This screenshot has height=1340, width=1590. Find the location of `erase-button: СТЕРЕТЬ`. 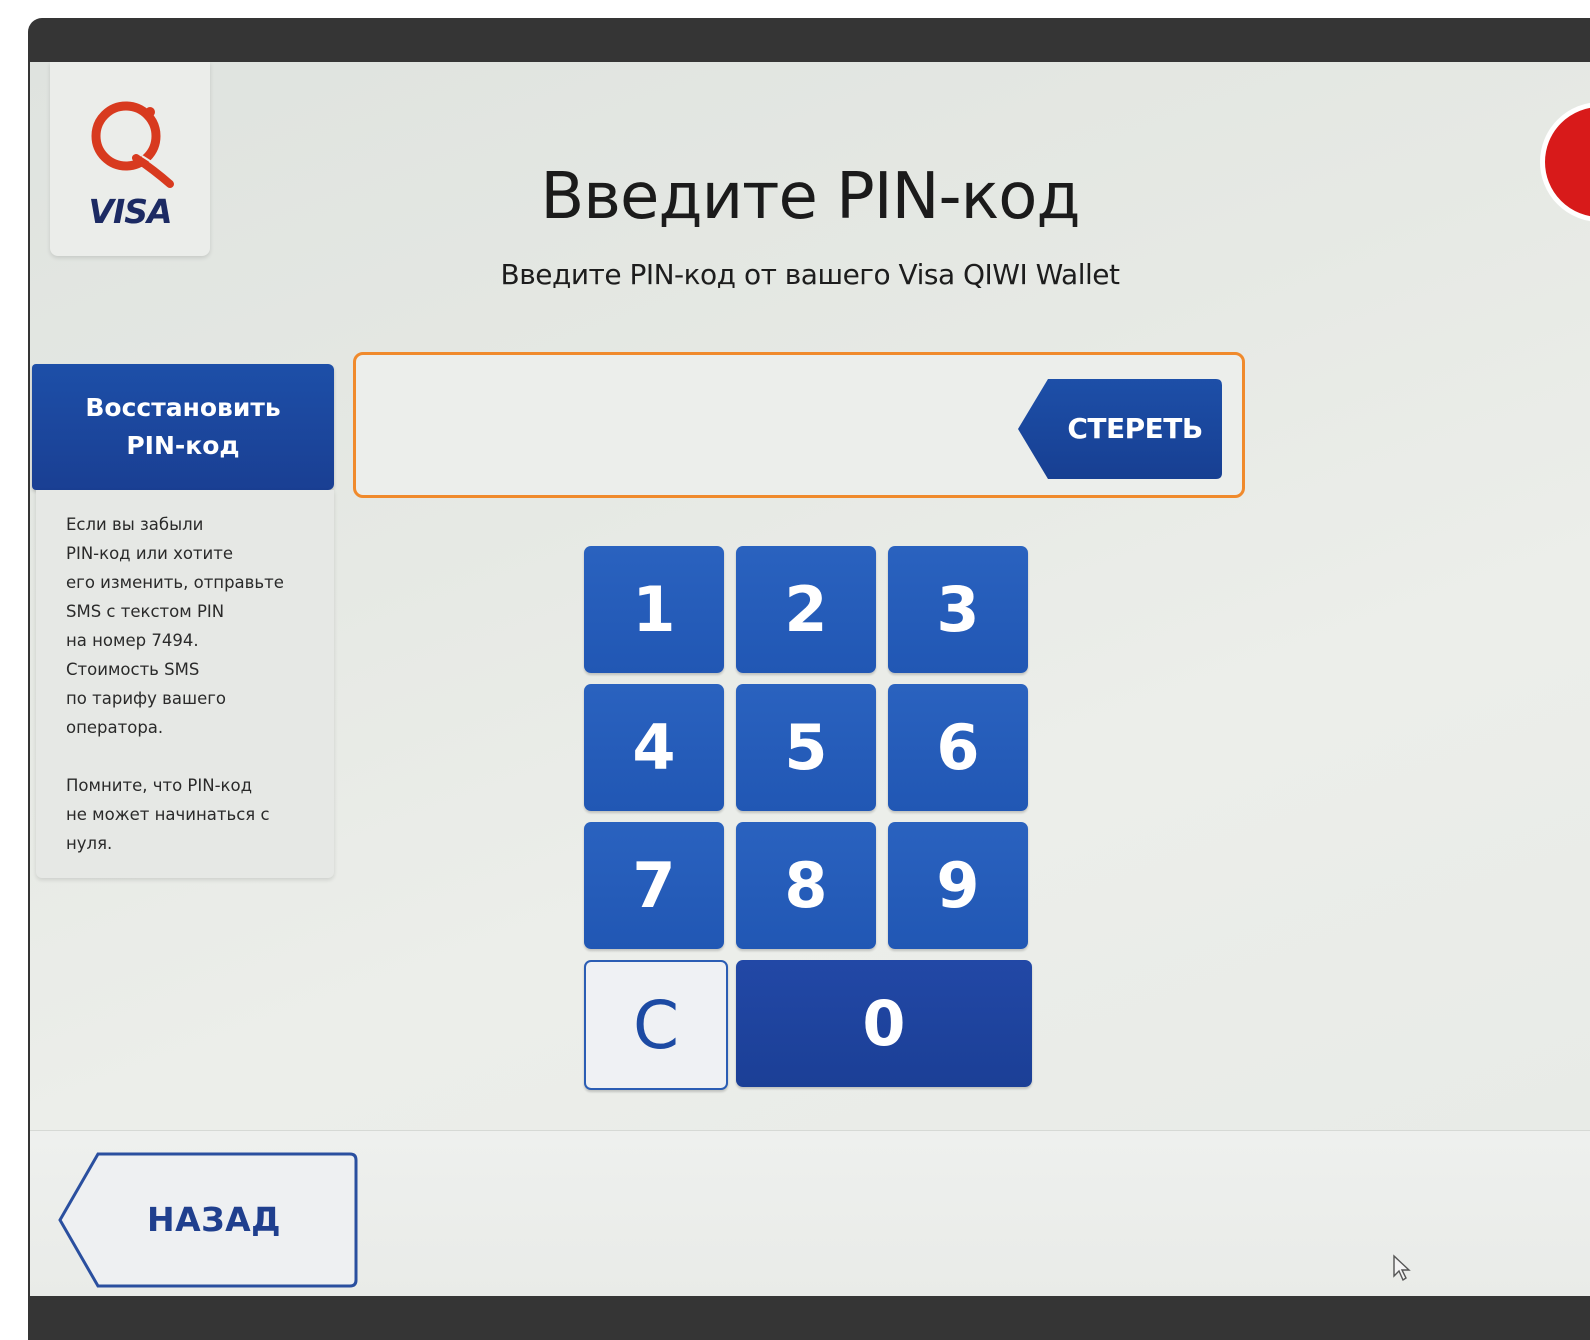

erase-button: СТЕРЕТЬ is located at coordinates (1120, 429).